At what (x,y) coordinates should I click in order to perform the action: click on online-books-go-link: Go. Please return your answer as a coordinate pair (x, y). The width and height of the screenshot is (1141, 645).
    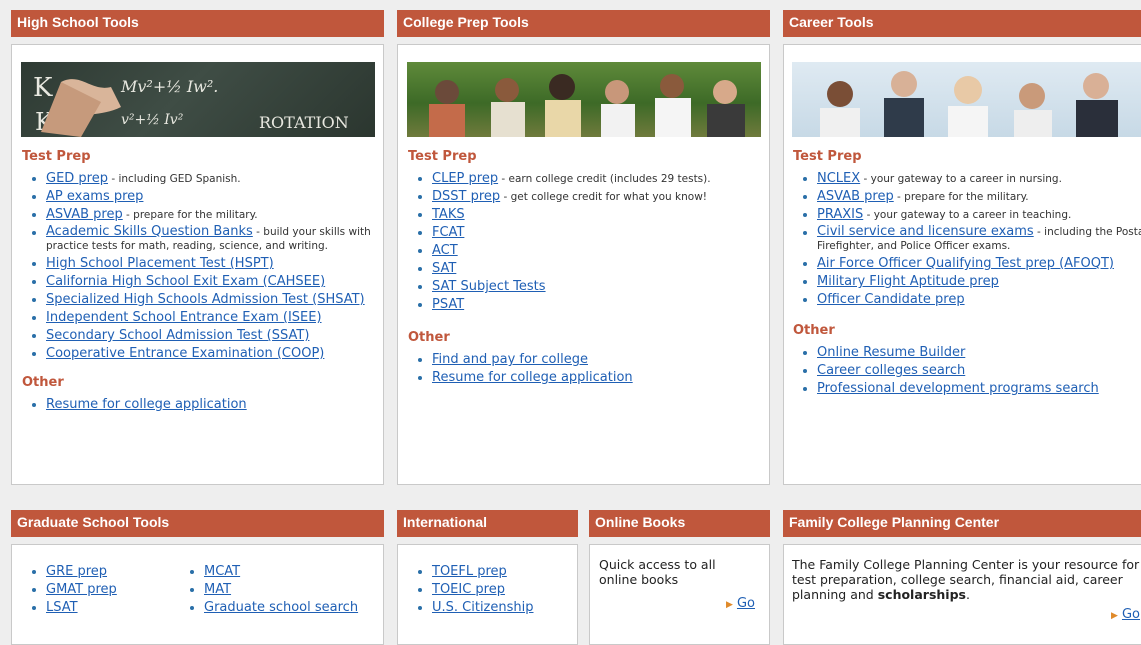
    Looking at the image, I should click on (746, 603).